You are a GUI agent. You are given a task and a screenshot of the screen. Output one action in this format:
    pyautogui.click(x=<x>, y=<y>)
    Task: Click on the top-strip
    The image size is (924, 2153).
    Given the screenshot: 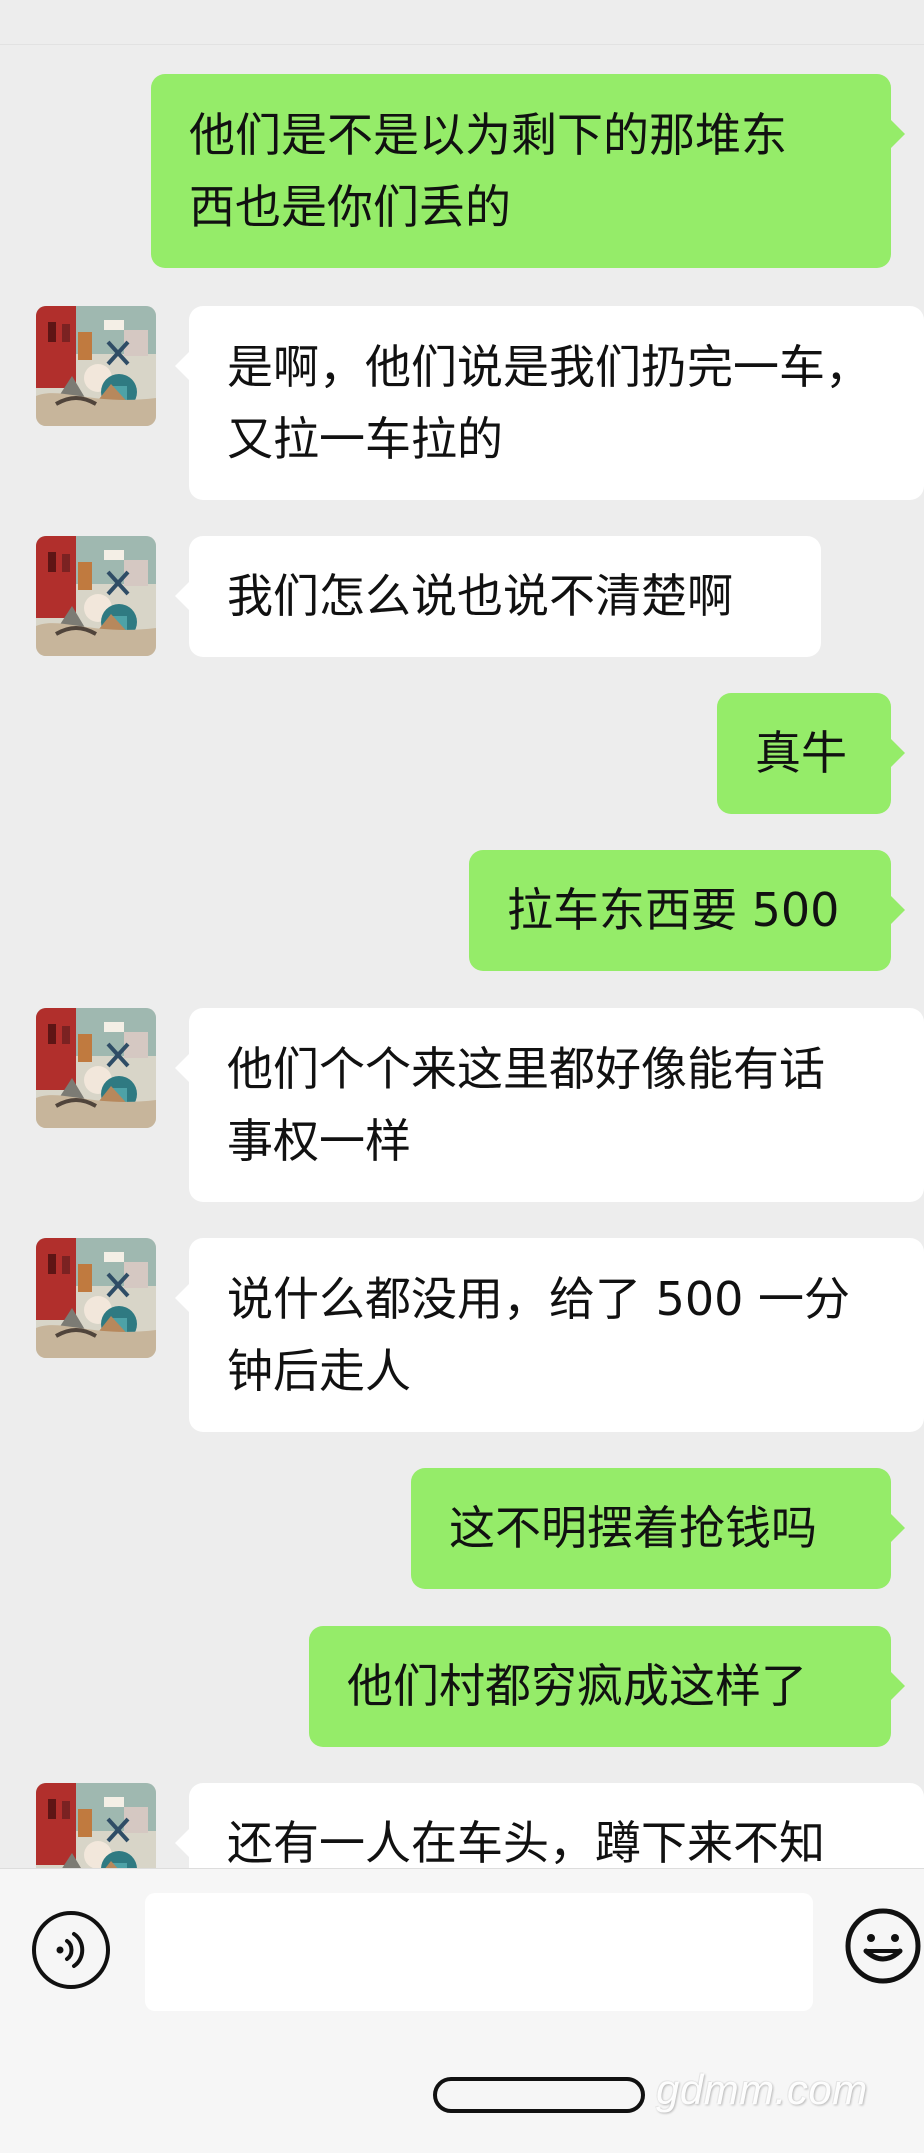 What is the action you would take?
    pyautogui.click(x=462, y=22)
    